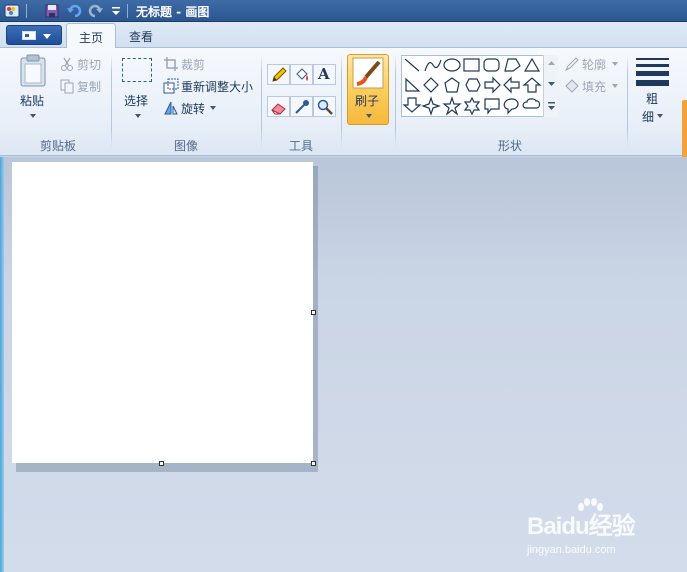 This screenshot has height=572, width=687. What do you see at coordinates (431, 106) in the screenshot?
I see `four-point-star-shape` at bounding box center [431, 106].